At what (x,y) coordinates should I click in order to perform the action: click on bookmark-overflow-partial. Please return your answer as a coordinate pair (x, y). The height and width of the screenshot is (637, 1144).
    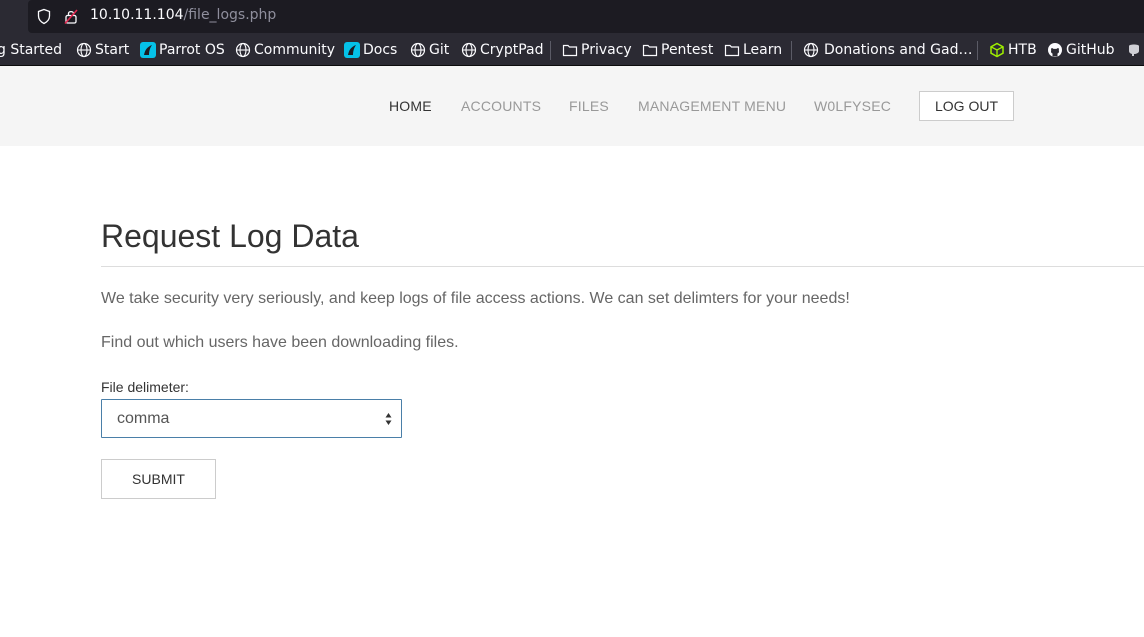
    Looking at the image, I should click on (1135, 49).